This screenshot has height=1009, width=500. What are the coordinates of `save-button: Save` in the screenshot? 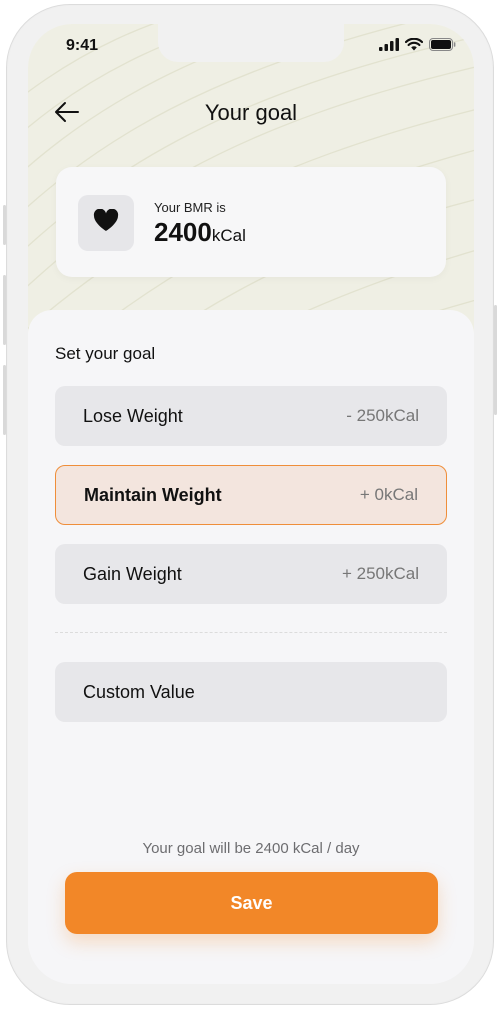 It's located at (251, 903).